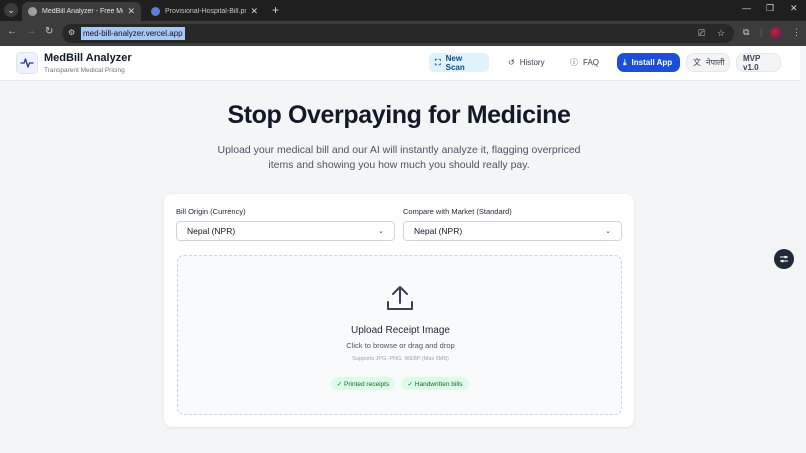 The image size is (806, 453). I want to click on brand-tagline: Transparent Medical Pricing, so click(84, 70).